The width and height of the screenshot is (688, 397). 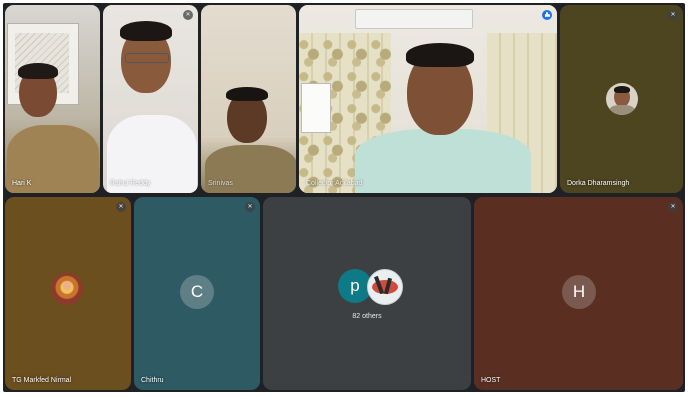 I want to click on participant-tile-hari: Hari K, so click(x=52, y=99).